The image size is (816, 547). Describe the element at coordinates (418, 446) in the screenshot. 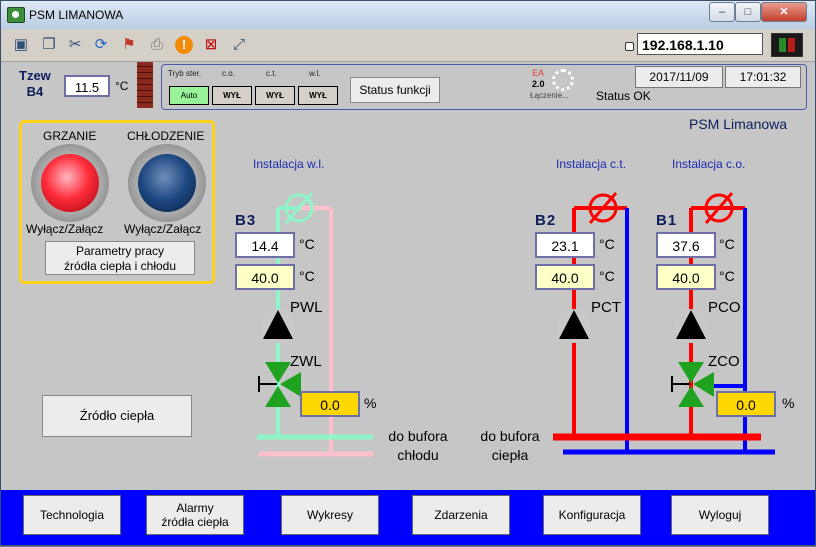

I see `cold-buffer-label: do bufora chłodu` at that location.